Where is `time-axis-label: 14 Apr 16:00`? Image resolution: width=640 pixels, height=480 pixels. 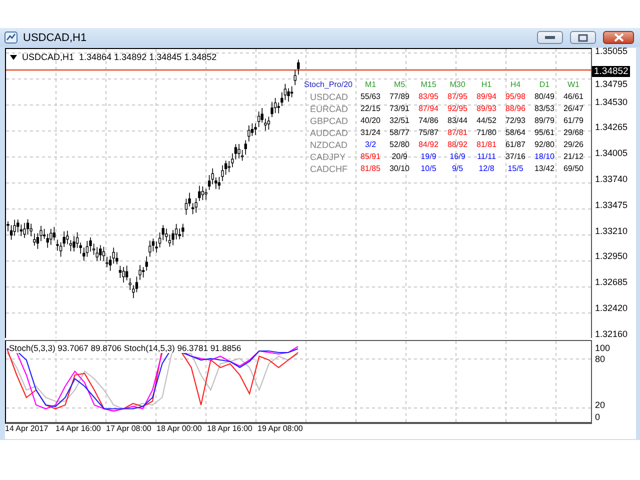
time-axis-label: 14 Apr 16:00 is located at coordinates (79, 429).